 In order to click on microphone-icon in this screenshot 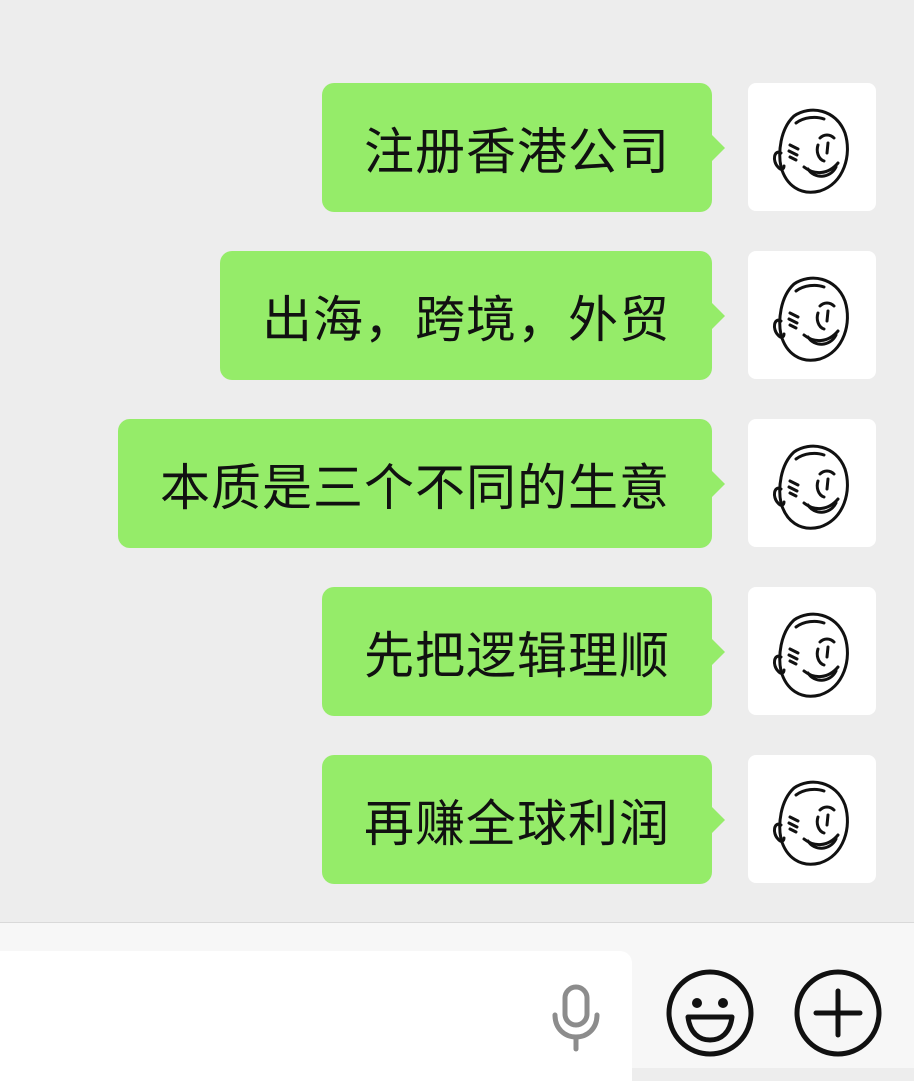, I will do `click(576, 1018)`.